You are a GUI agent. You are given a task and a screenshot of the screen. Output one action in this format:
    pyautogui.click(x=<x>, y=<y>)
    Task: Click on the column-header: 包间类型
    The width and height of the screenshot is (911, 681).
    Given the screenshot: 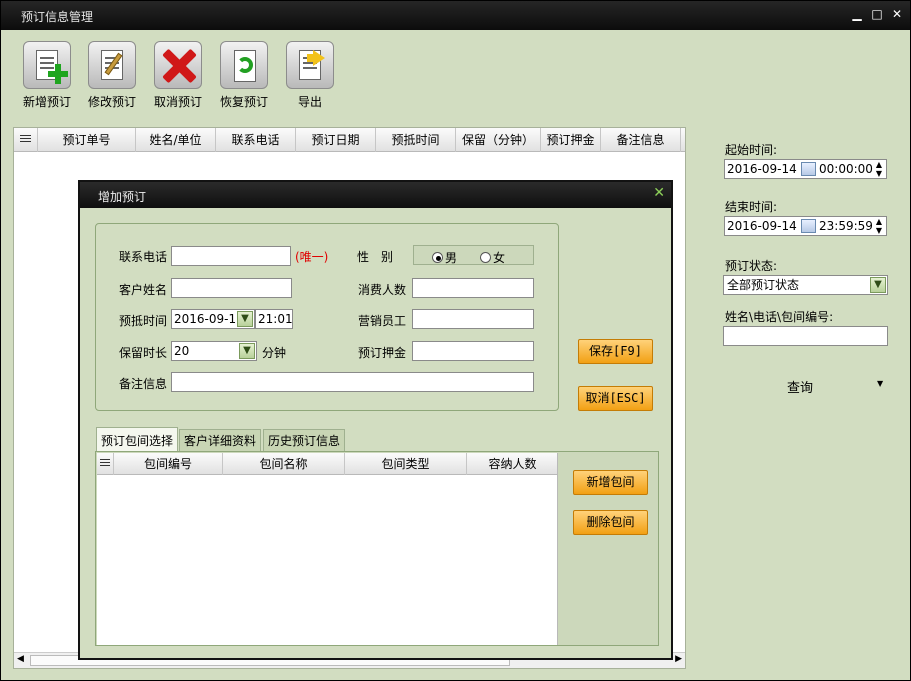 What is the action you would take?
    pyautogui.click(x=406, y=464)
    